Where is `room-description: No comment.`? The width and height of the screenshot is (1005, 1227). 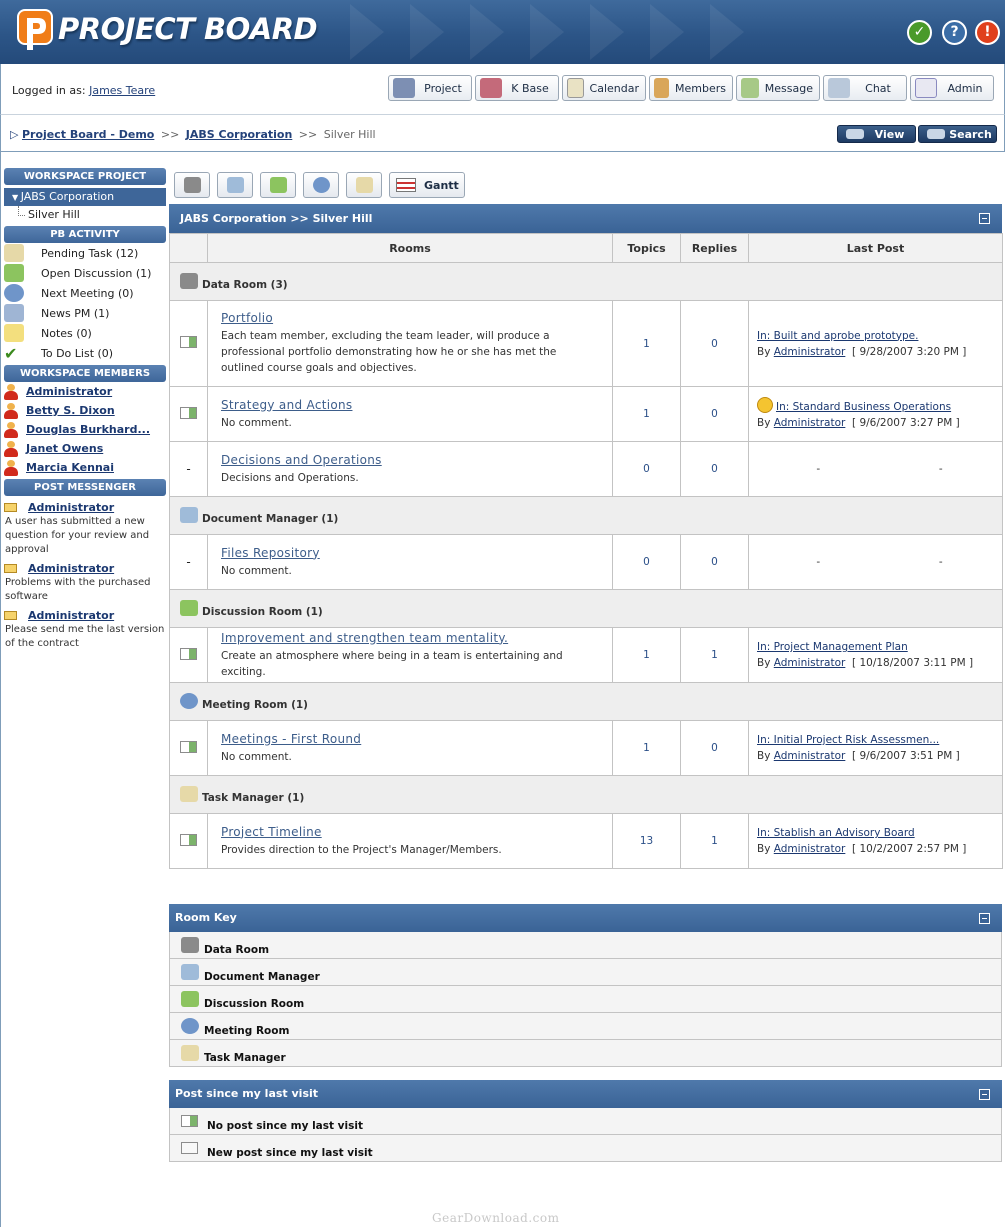 room-description: No comment. is located at coordinates (256, 570).